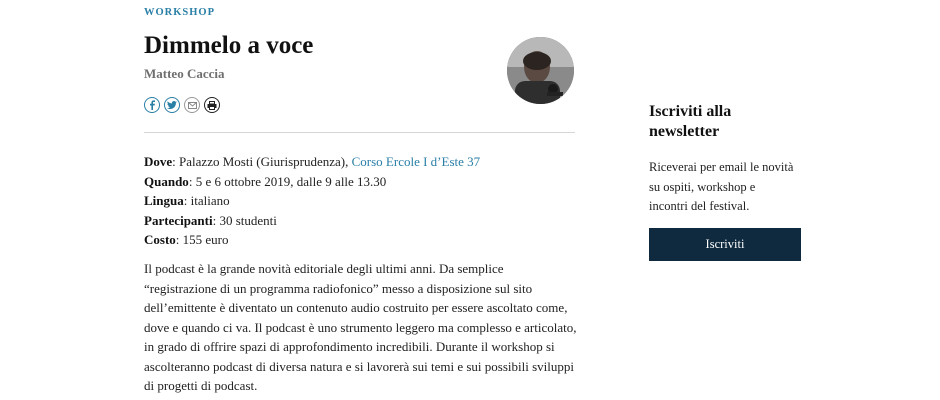  What do you see at coordinates (248, 220) in the screenshot?
I see `detail-value: 30 studenti` at bounding box center [248, 220].